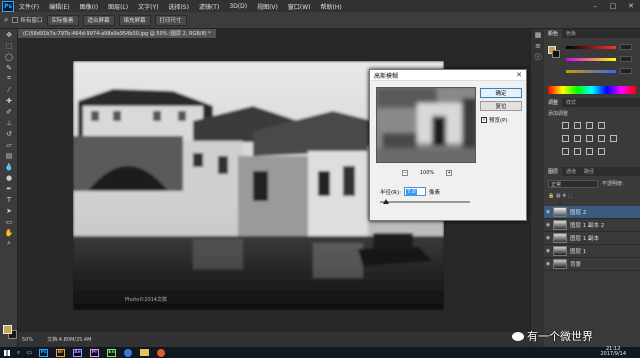 Image resolution: width=640 pixels, height=358 pixels. Describe the element at coordinates (59, 6) in the screenshot. I see `menu-item-edit: 编辑(E)` at that location.